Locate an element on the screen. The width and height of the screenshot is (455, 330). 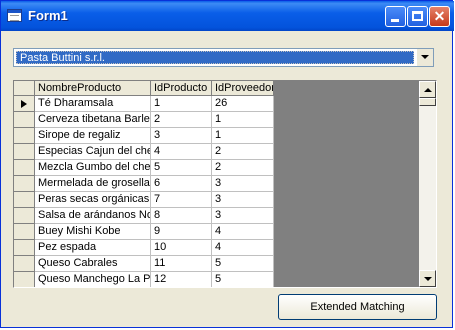
table-cell: Cerveza tibetana Barley is located at coordinates (93, 120).